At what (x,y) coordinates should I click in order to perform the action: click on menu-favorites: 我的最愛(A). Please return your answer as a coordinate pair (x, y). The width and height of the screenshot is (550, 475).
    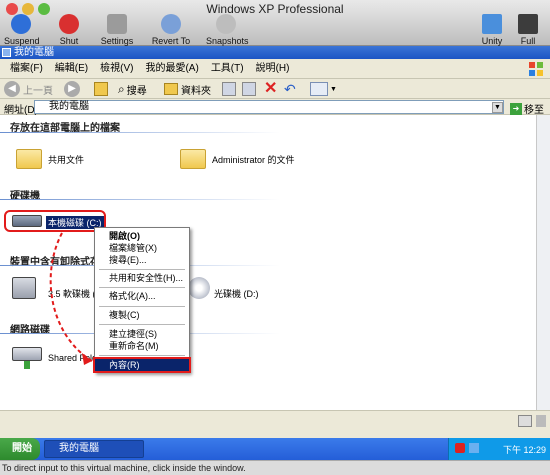
    Looking at the image, I should click on (171, 69).